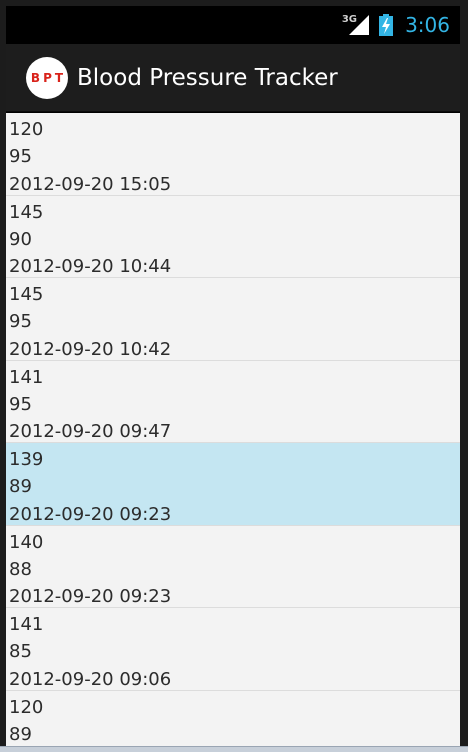  Describe the element at coordinates (233, 319) in the screenshot. I see `list-item: 145 95 2012-09-20 10:42` at that location.